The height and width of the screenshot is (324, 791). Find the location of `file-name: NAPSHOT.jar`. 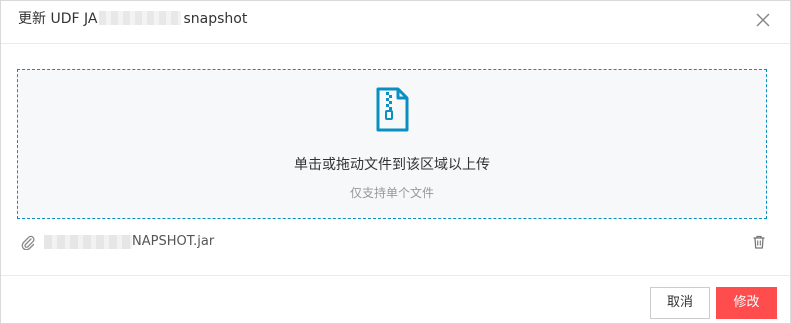

file-name: NAPSHOT.jar is located at coordinates (173, 241).